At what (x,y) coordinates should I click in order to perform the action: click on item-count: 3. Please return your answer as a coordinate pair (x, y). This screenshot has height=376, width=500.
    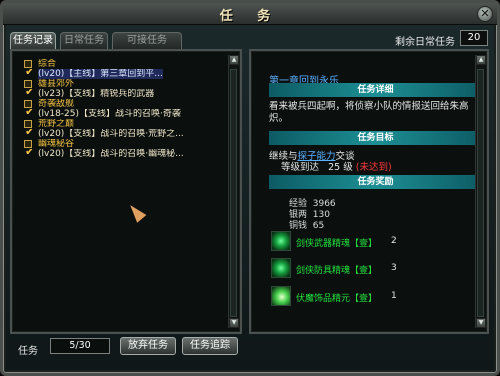
    Looking at the image, I should click on (394, 268).